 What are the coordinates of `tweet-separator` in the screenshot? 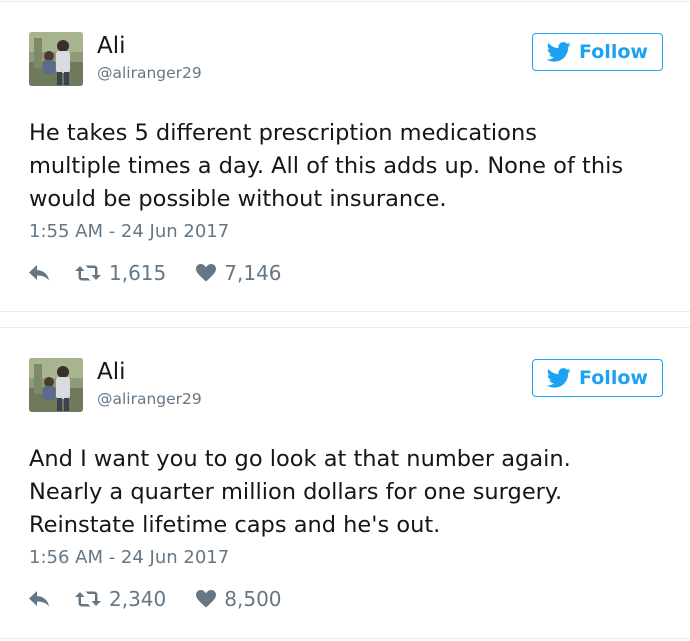 It's located at (345, 319).